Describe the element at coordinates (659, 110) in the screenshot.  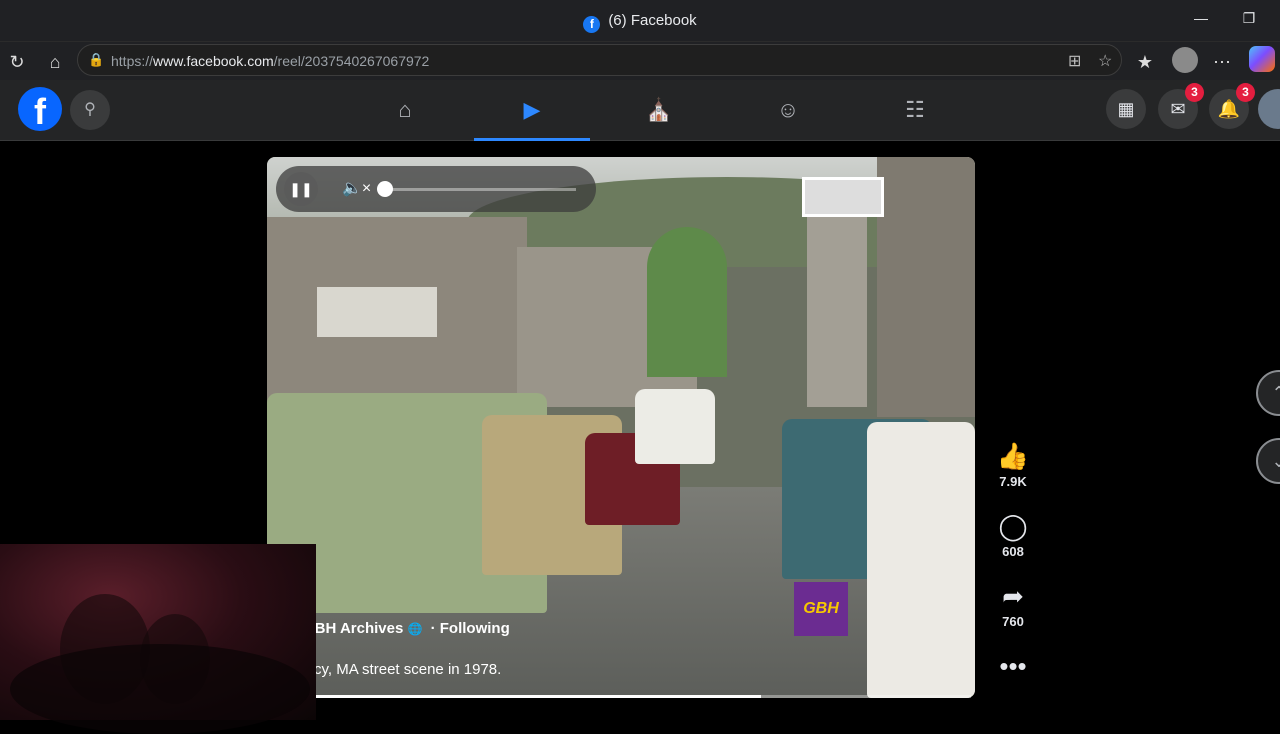
I see `marketplace-icon: ⛪` at that location.